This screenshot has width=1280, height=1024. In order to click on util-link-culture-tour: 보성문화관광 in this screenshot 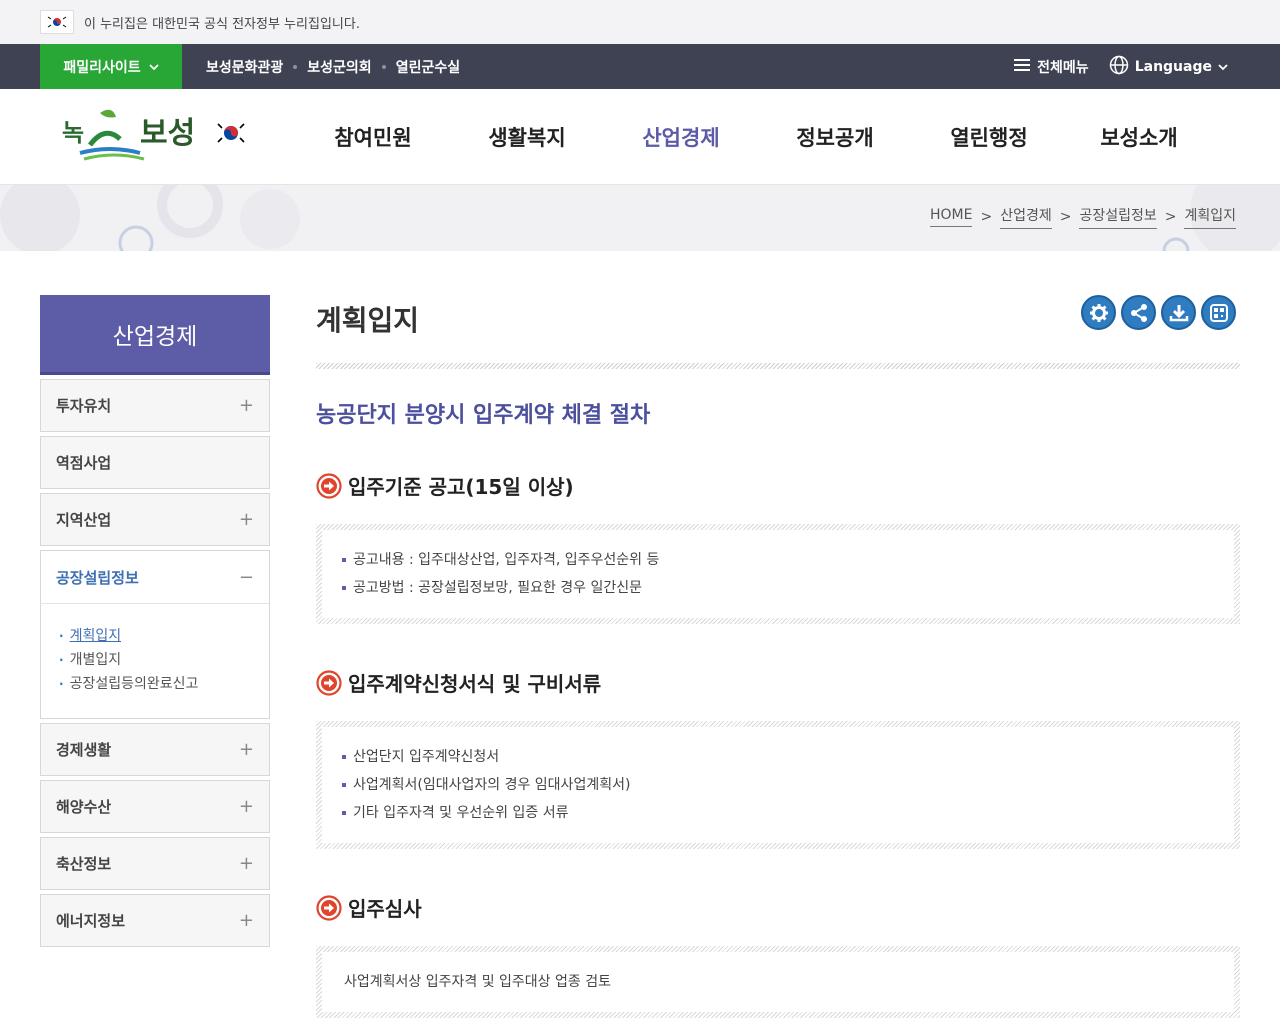, I will do `click(244, 67)`.